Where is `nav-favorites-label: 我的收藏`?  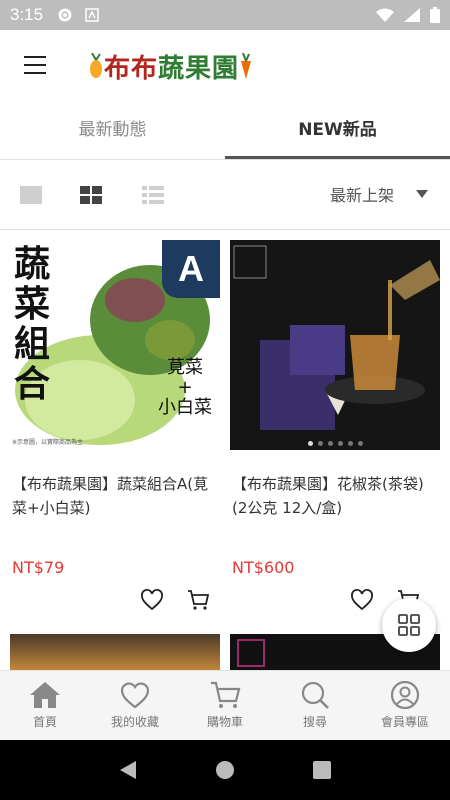 nav-favorites-label: 我的收藏 is located at coordinates (134, 722).